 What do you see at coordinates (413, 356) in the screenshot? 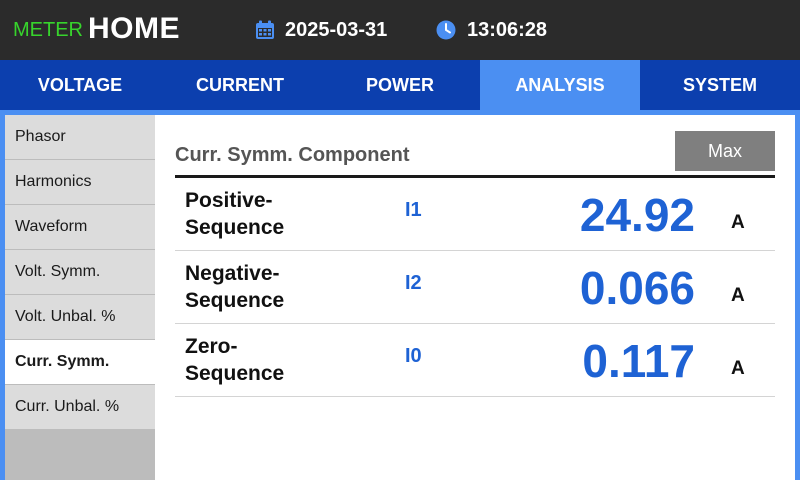
I see `row-symbol: I0` at bounding box center [413, 356].